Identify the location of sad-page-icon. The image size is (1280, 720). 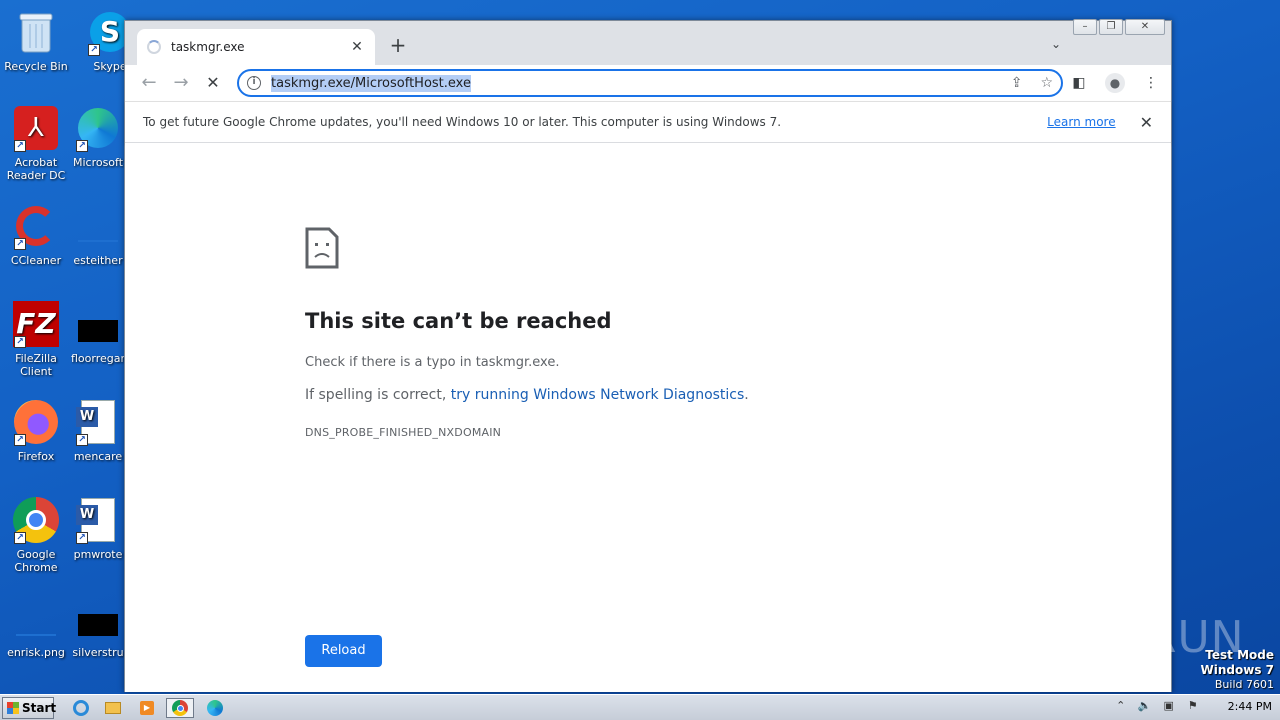
(322, 248).